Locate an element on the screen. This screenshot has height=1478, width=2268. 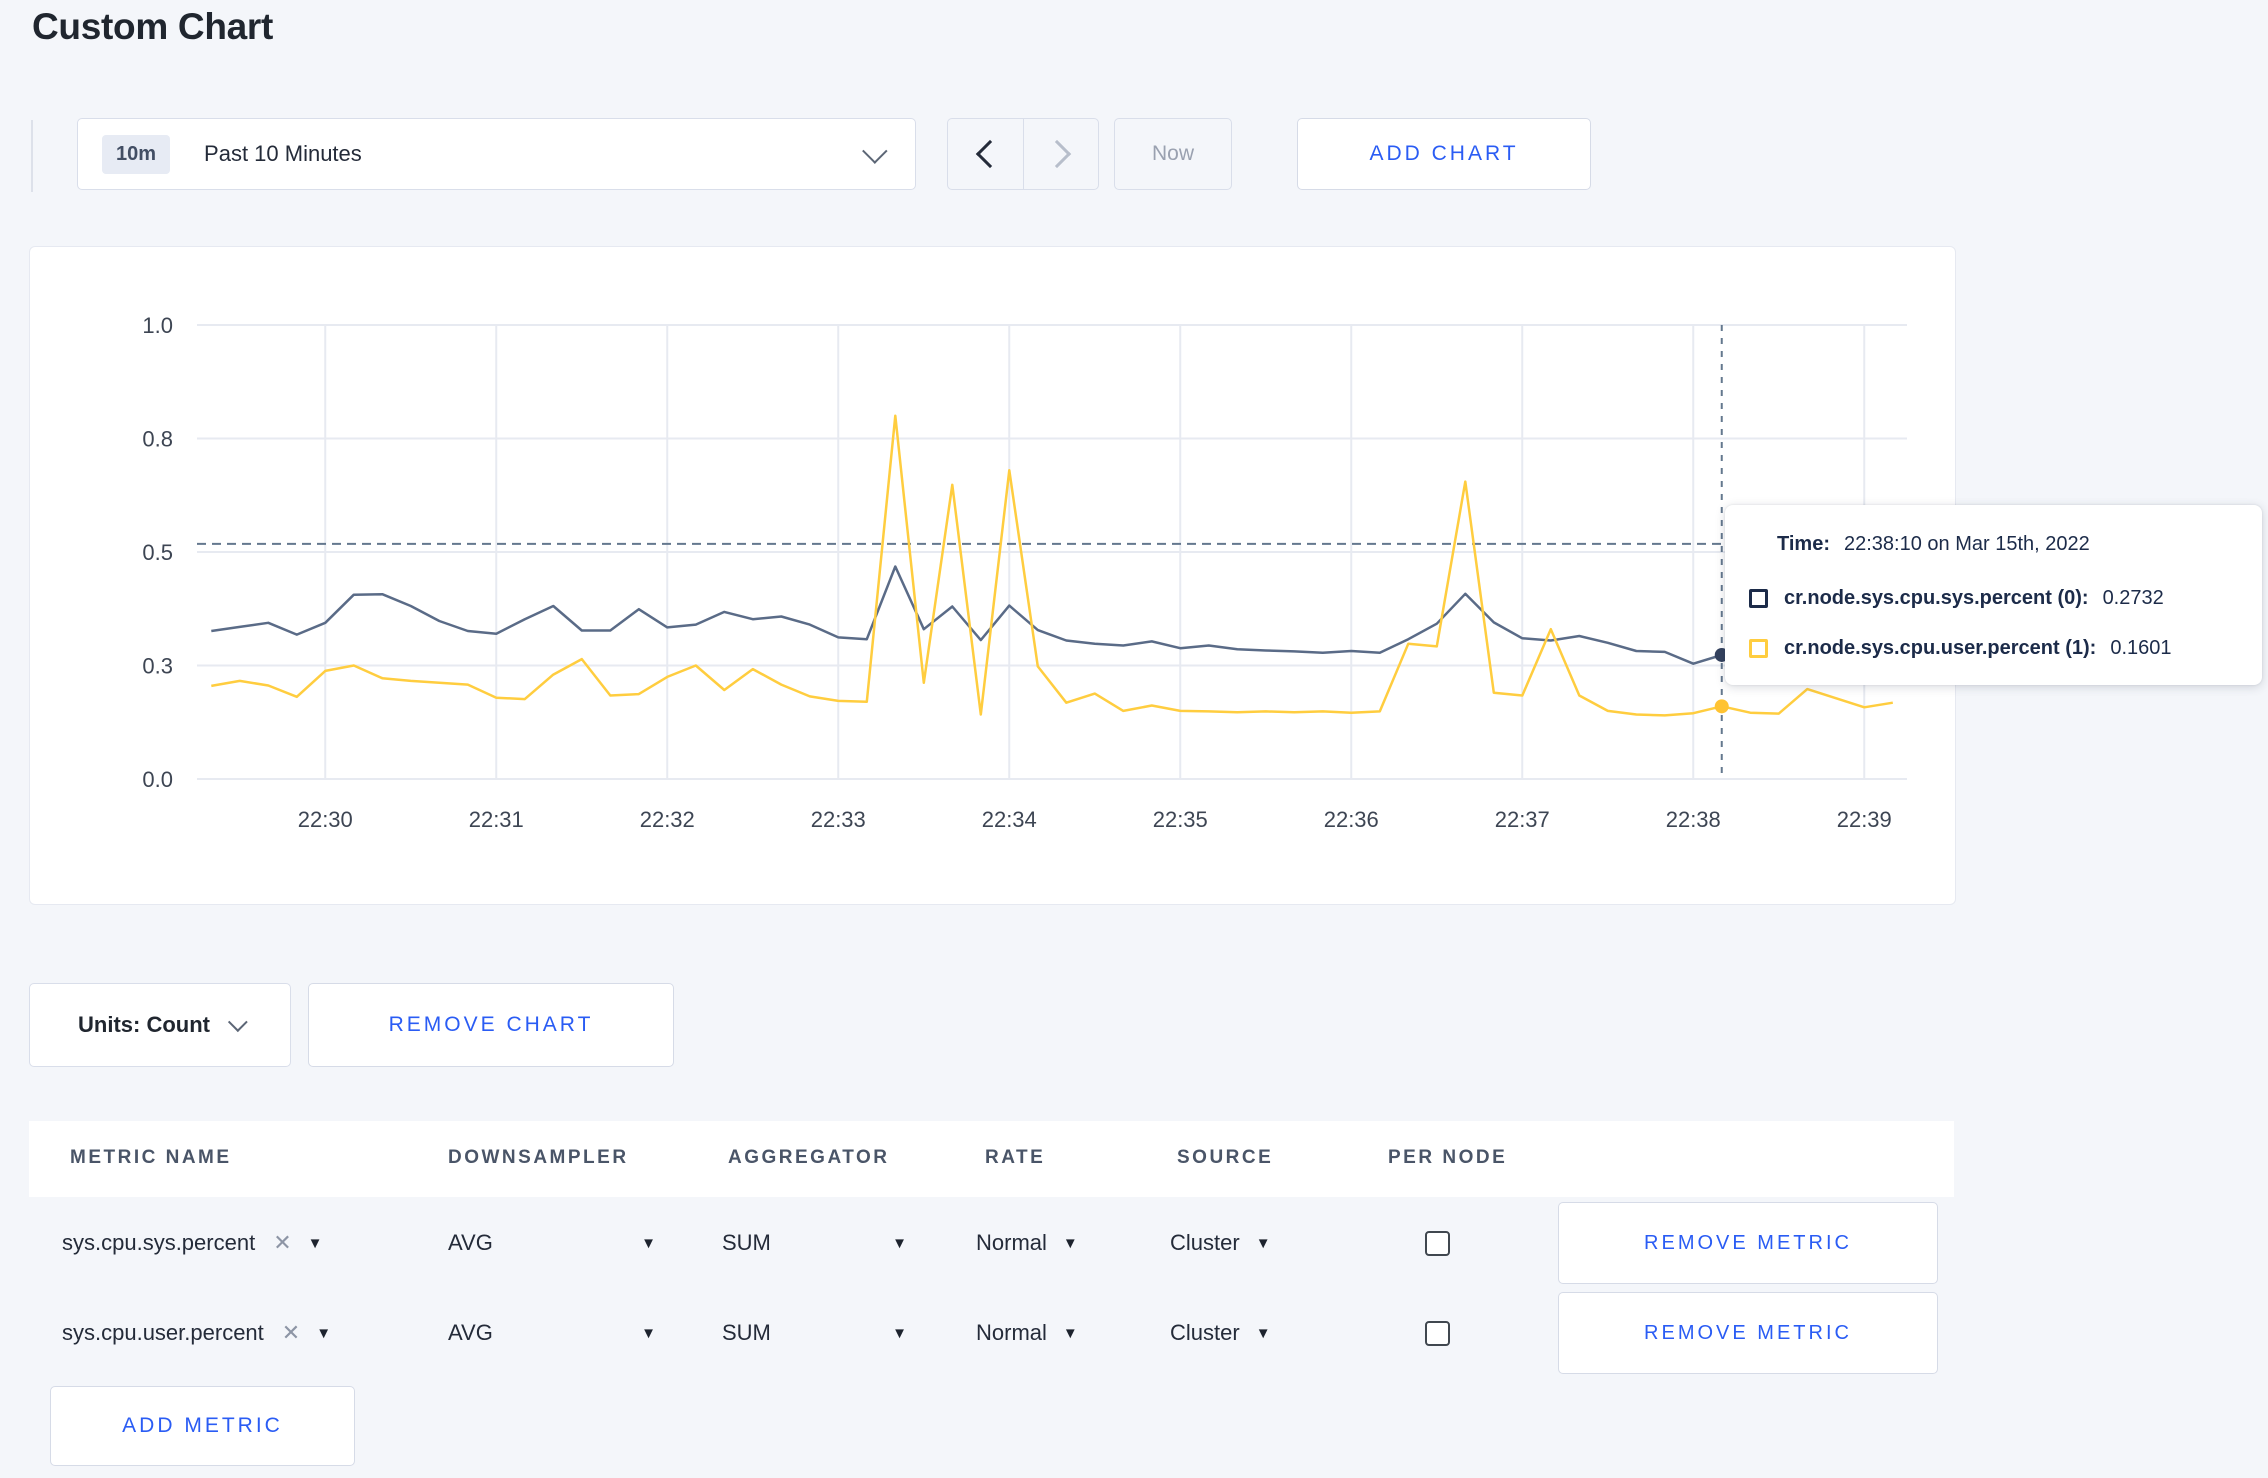
prev-range-button is located at coordinates (985, 154).